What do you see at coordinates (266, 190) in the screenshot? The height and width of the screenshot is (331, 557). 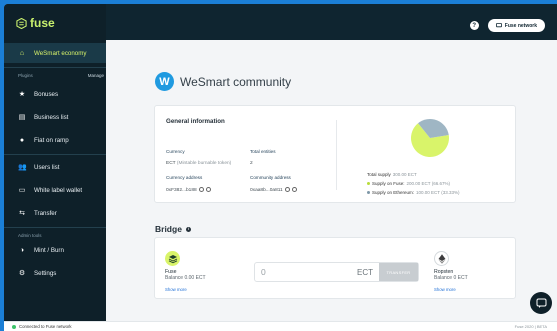 I see `community-address-value: 0xaa8b...0a811` at bounding box center [266, 190].